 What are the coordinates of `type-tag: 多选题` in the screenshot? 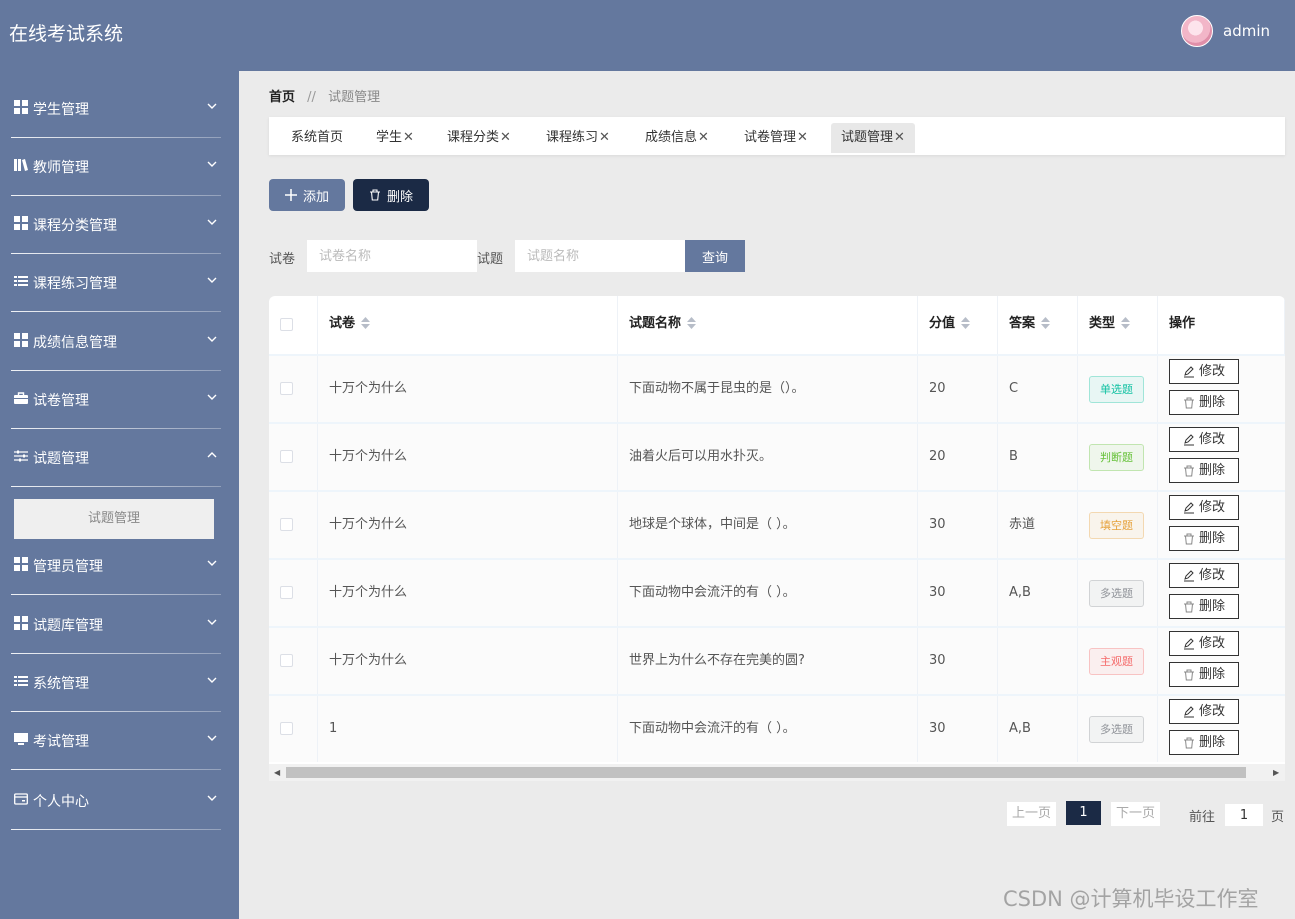 It's located at (1116, 729).